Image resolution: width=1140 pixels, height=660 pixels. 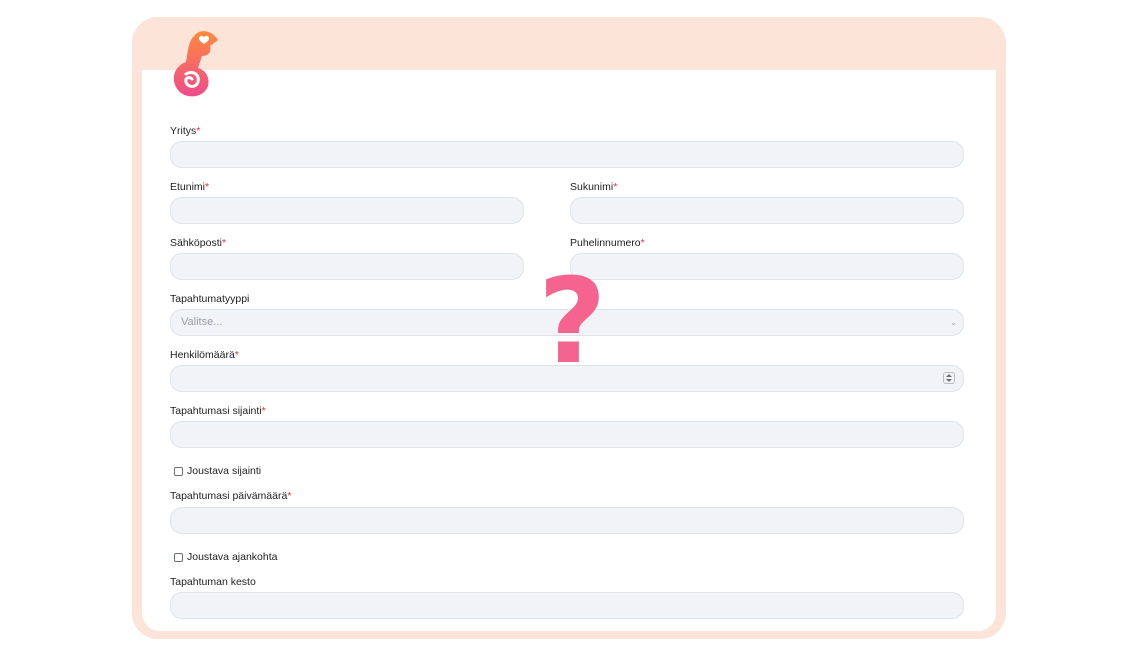 What do you see at coordinates (767, 266) in the screenshot?
I see `phone-input` at bounding box center [767, 266].